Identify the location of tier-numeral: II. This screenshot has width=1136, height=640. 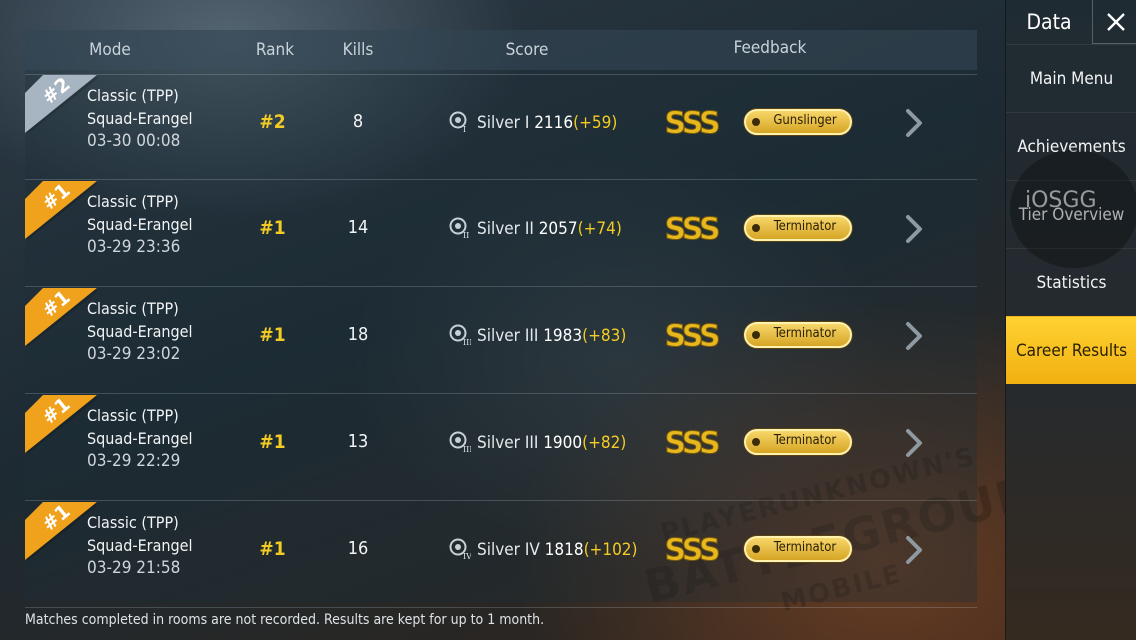
(466, 235).